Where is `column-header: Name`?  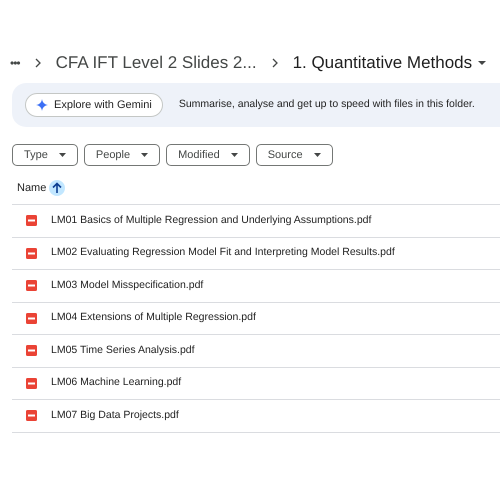
column-header: Name is located at coordinates (31, 188).